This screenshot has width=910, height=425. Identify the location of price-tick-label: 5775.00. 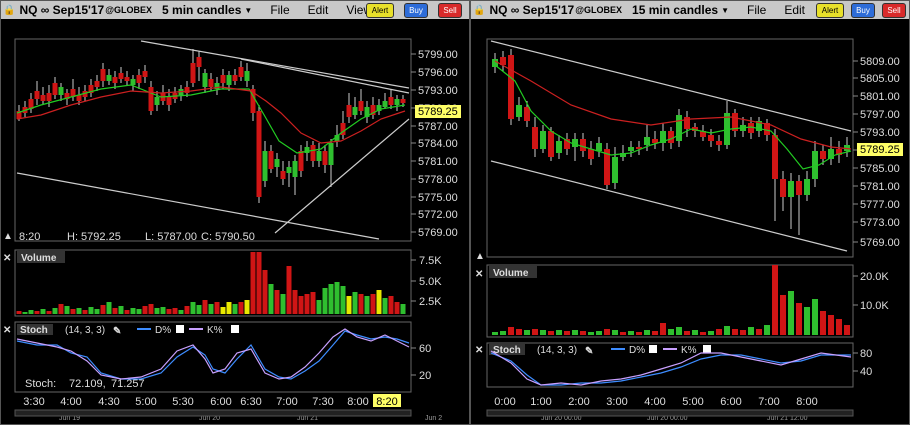
(438, 198).